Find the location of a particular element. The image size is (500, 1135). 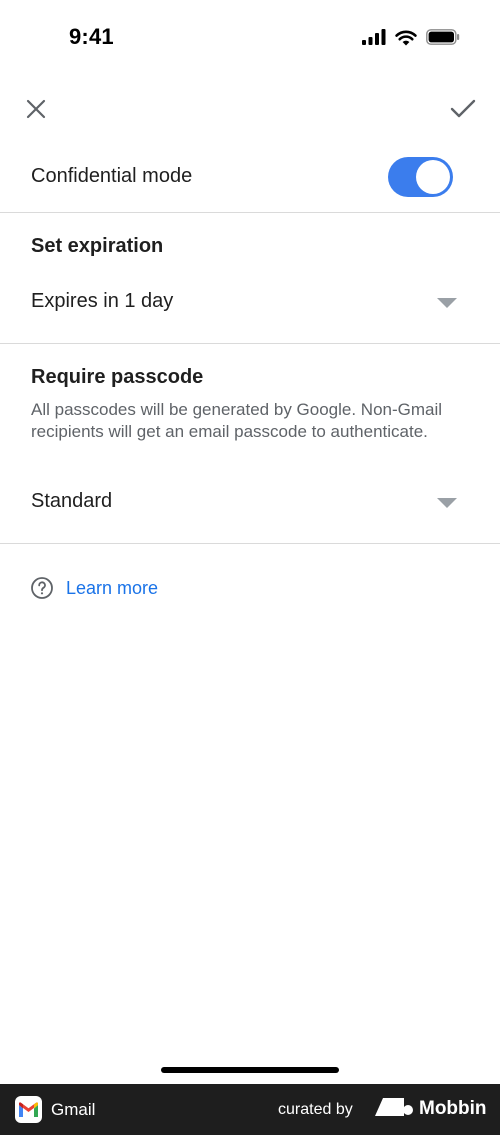

learn-more-text: Learn more is located at coordinates (112, 587).